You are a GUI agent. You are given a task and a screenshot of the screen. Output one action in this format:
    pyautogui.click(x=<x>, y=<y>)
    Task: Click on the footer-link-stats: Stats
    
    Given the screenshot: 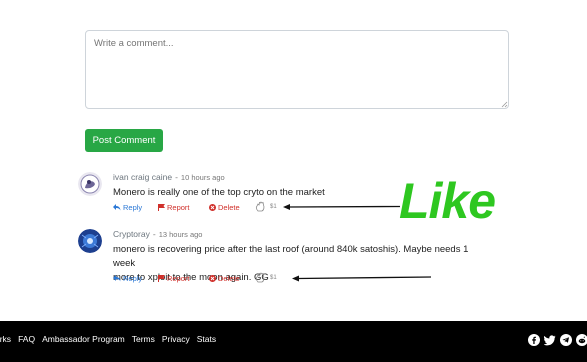 What is the action you would take?
    pyautogui.click(x=206, y=339)
    